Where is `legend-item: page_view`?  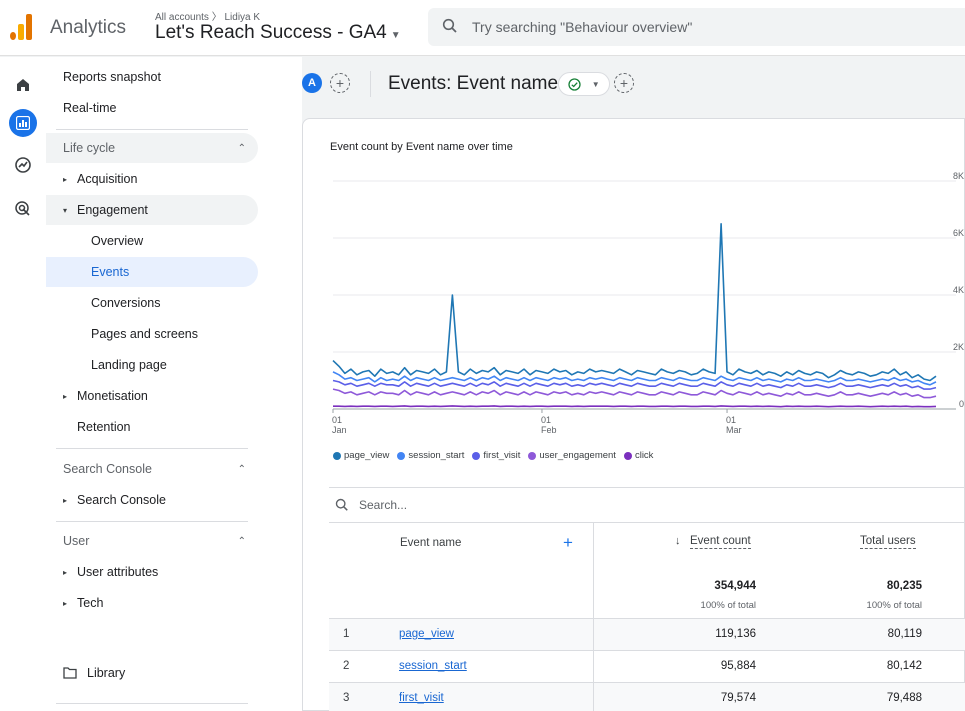 legend-item: page_view is located at coordinates (361, 455).